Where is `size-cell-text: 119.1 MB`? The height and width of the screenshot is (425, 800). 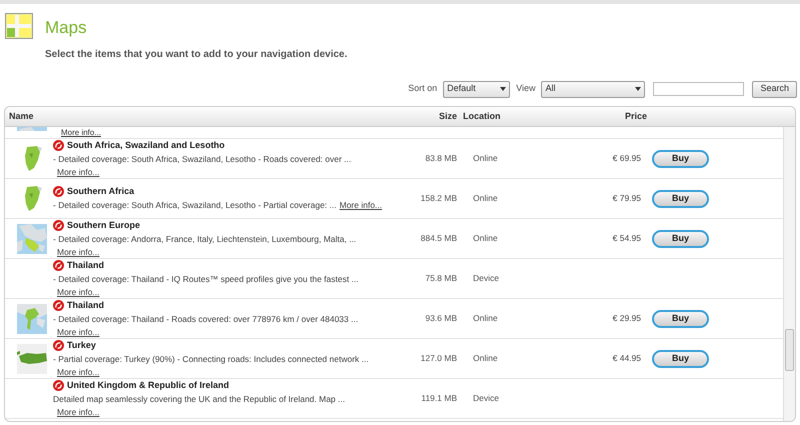
size-cell-text: 119.1 MB is located at coordinates (438, 398).